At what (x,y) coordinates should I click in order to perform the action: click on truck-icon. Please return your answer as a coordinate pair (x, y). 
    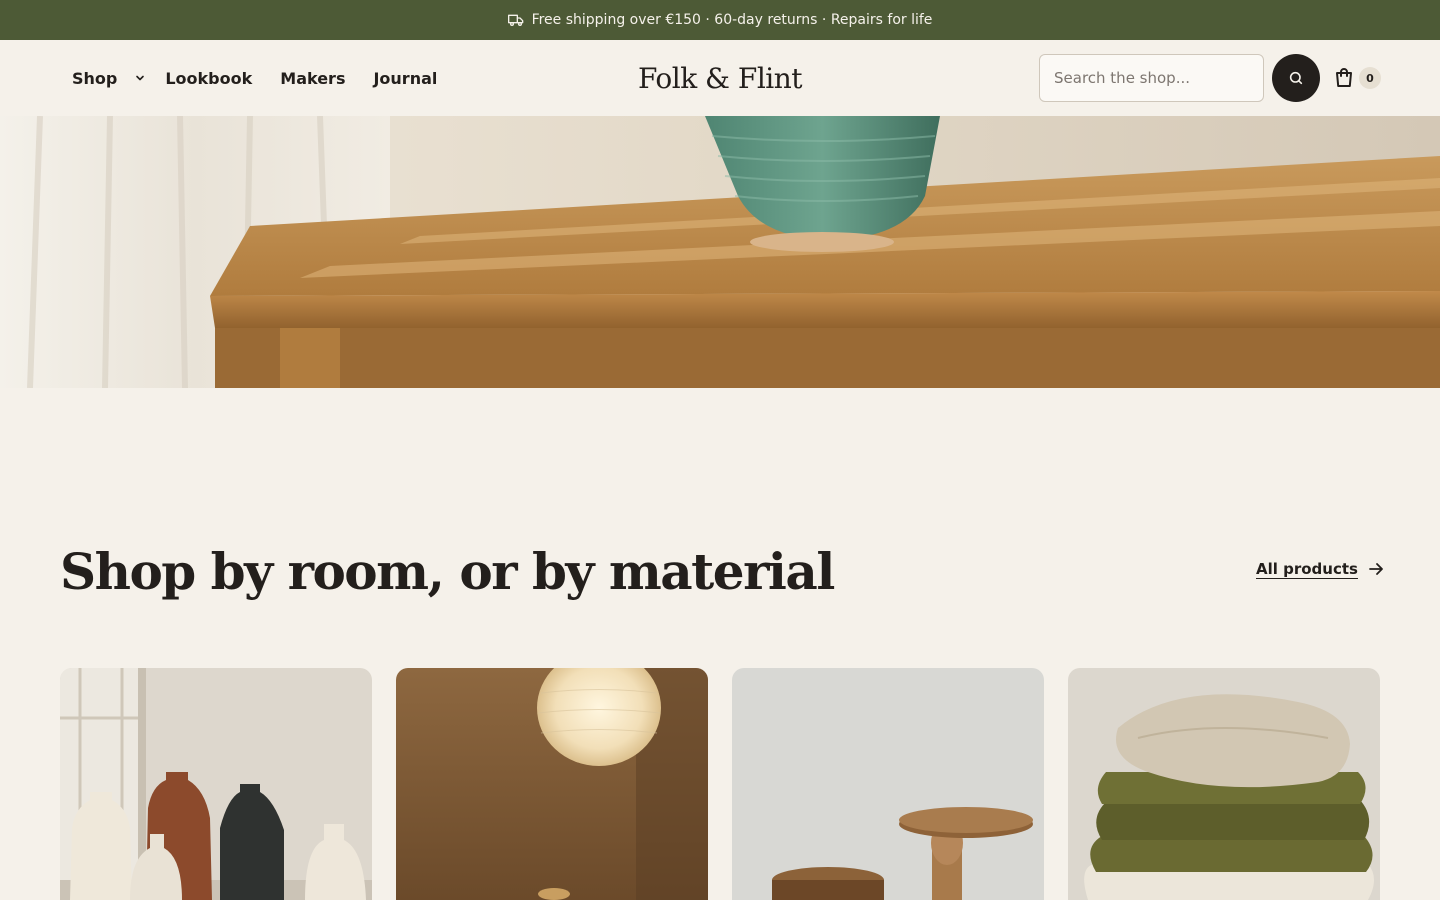
    Looking at the image, I should click on (515, 20).